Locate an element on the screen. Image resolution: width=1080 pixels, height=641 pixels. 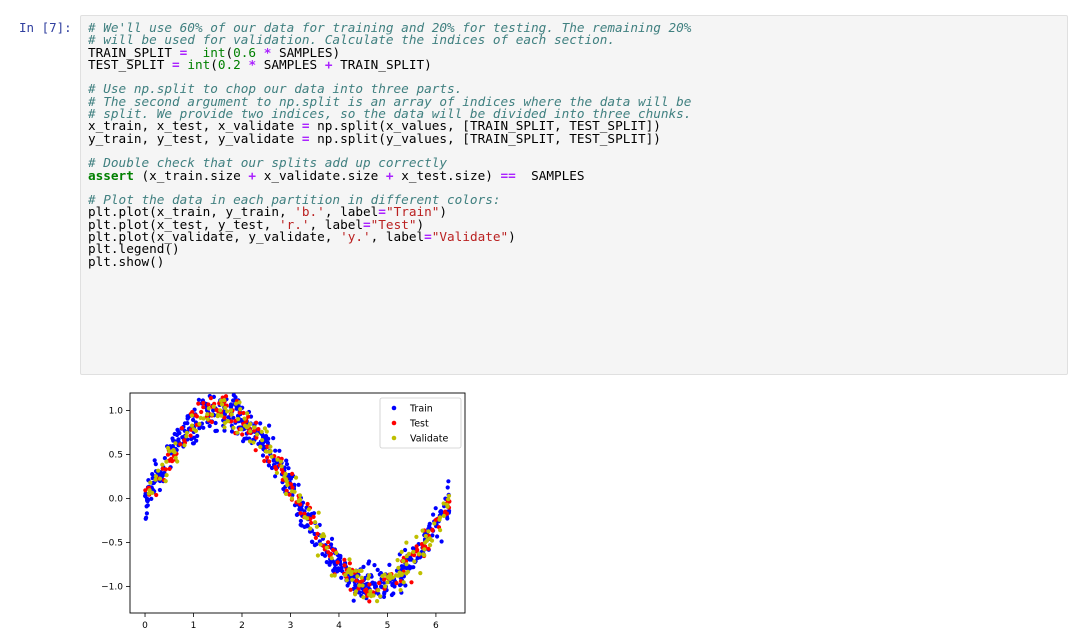
x-tick-label: 0 is located at coordinates (145, 626).